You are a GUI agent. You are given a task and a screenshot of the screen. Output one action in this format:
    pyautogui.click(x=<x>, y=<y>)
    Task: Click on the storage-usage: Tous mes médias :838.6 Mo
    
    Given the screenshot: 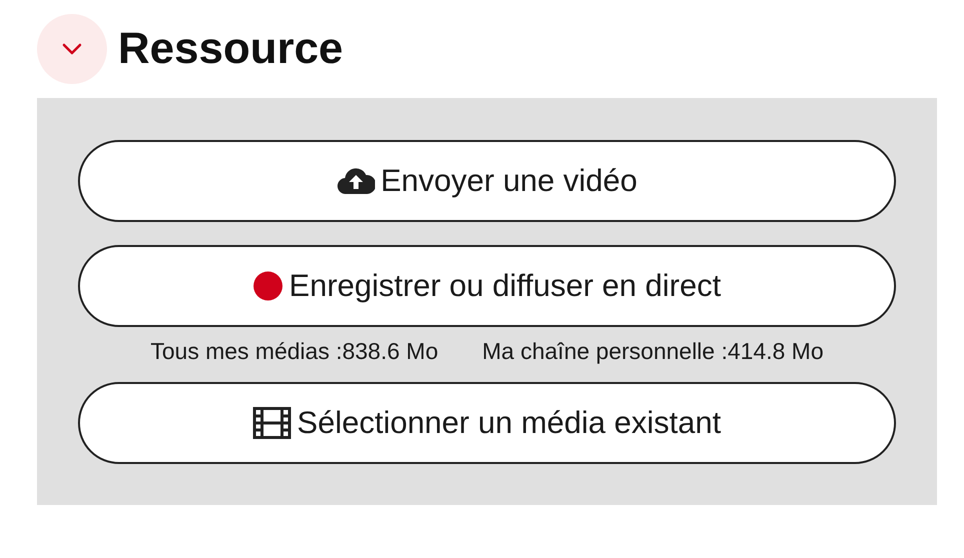 What is the action you would take?
    pyautogui.click(x=294, y=351)
    